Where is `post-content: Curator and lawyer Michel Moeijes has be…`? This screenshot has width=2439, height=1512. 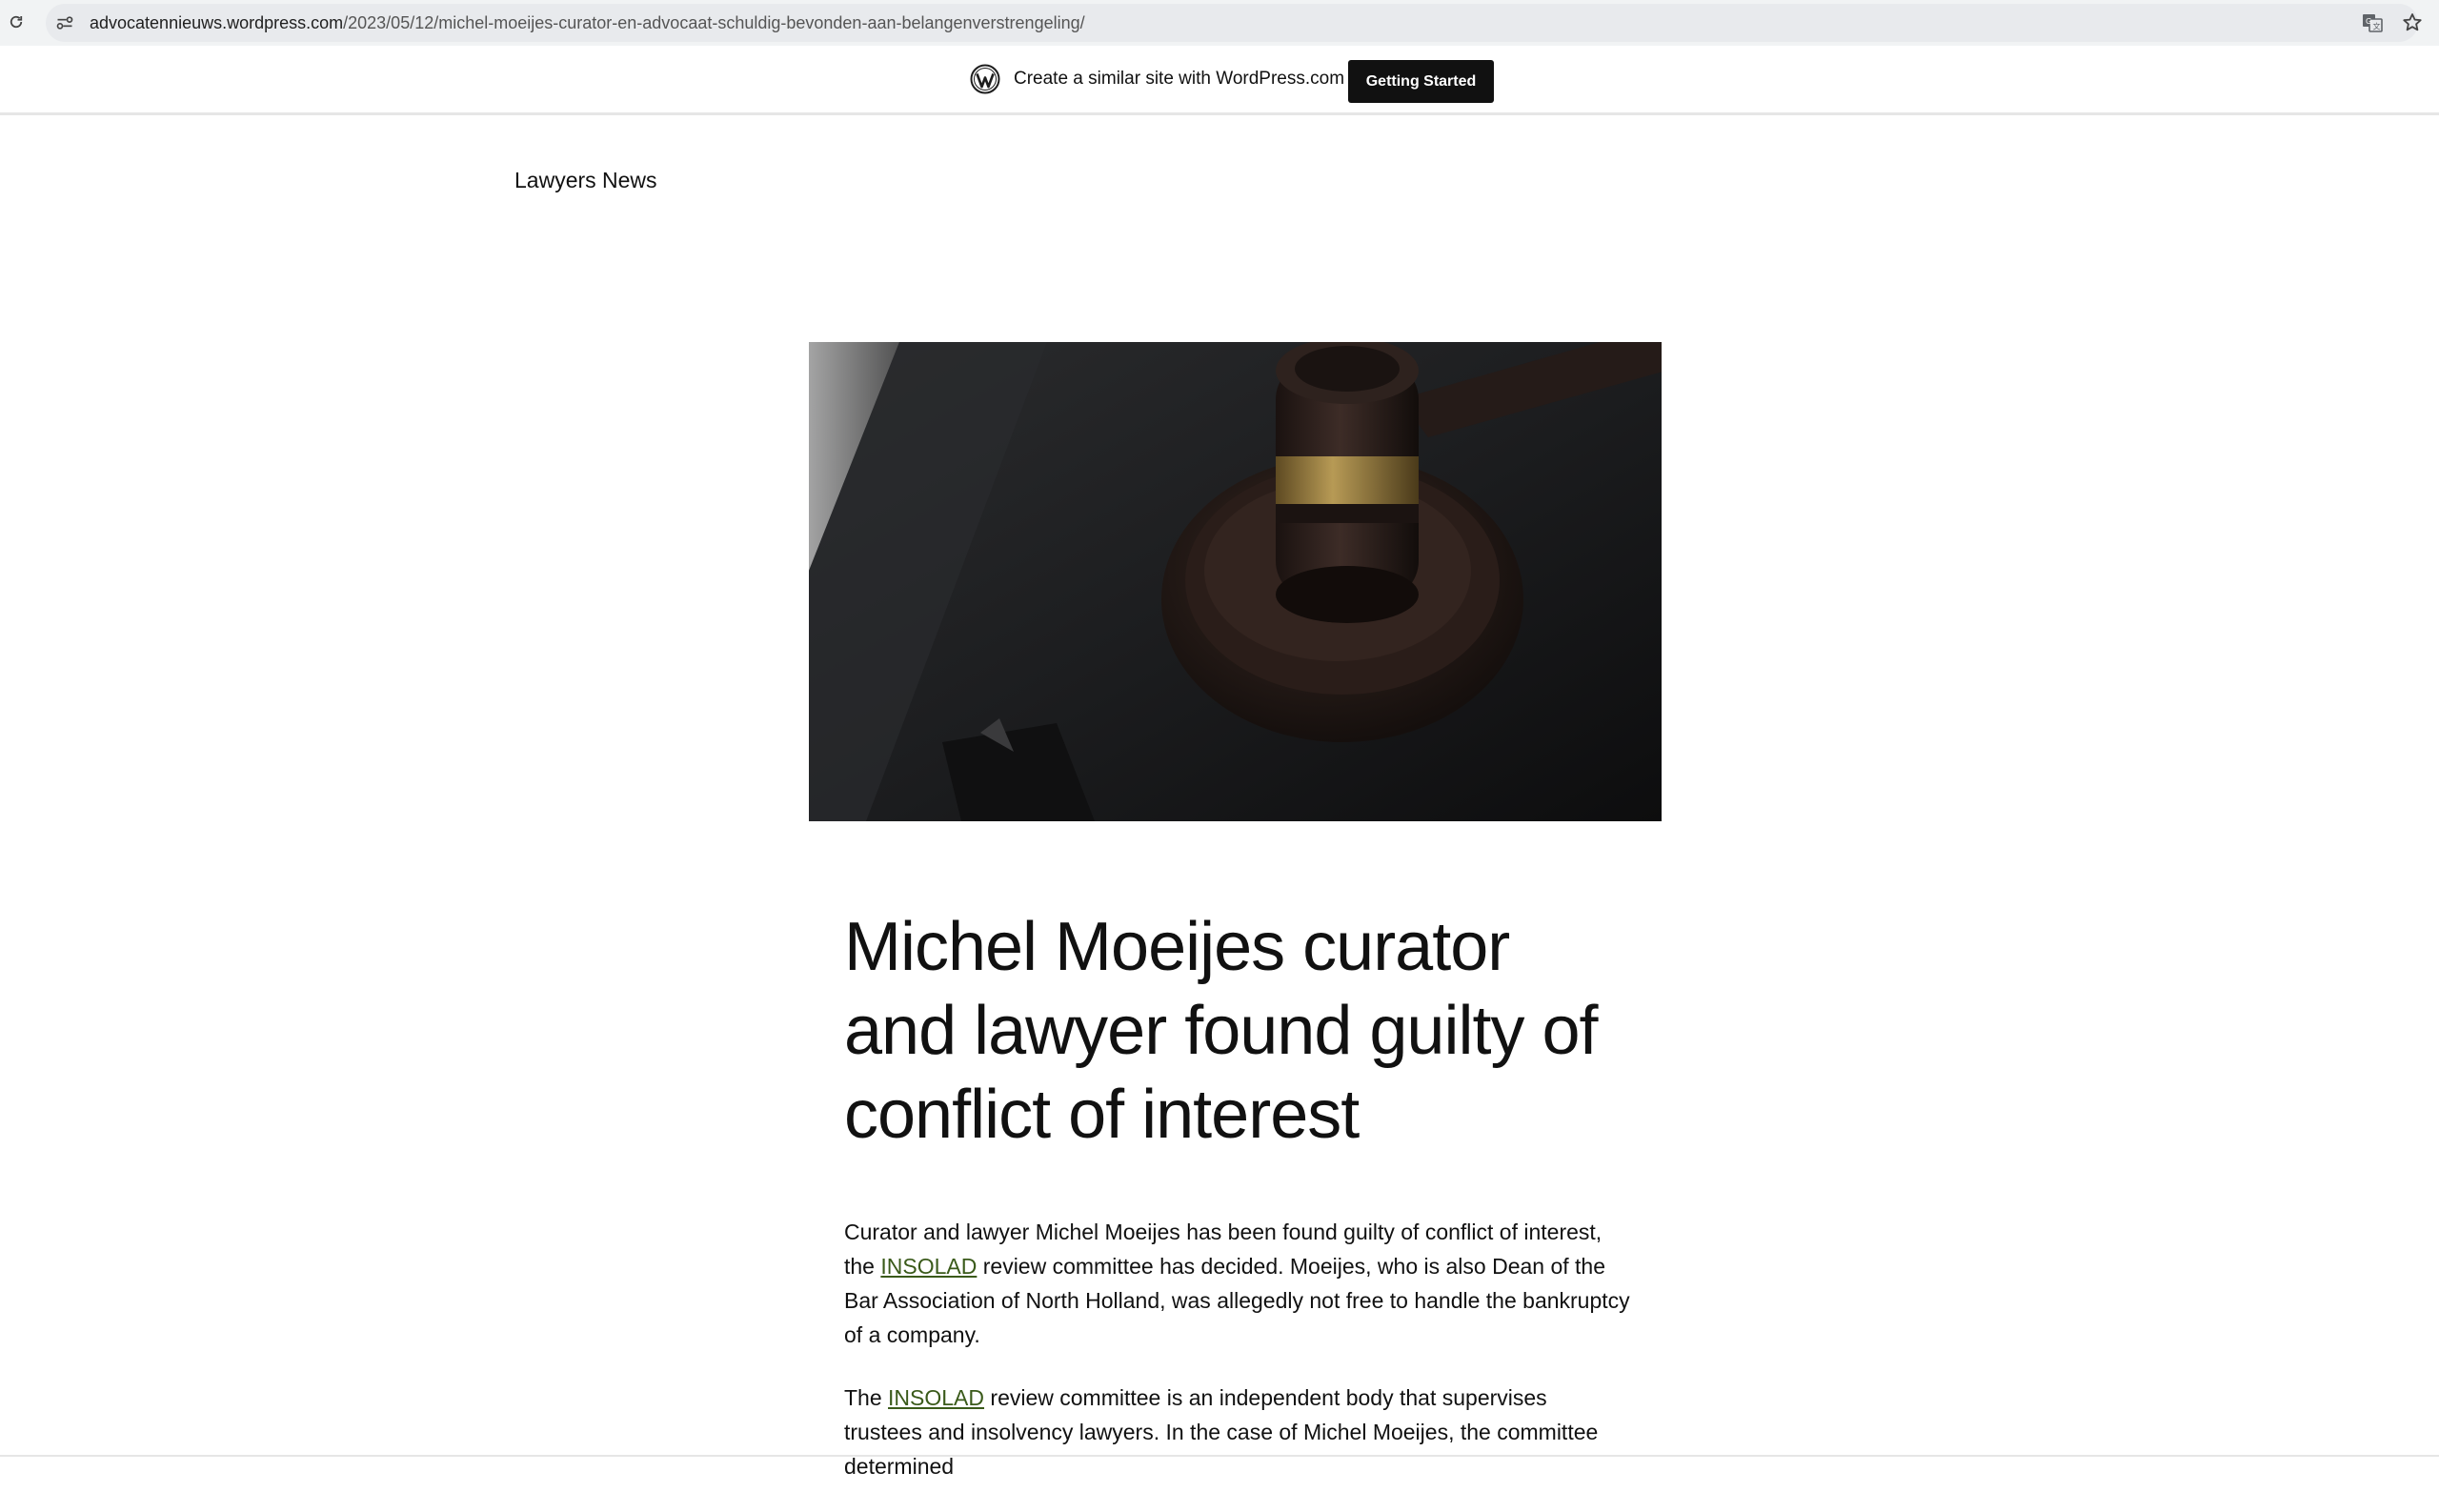 post-content: Curator and lawyer Michel Moeijes has be… is located at coordinates (1237, 1363).